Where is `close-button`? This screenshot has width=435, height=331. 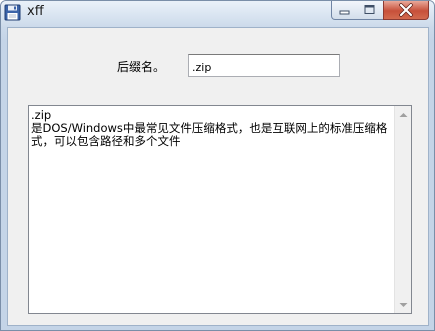 close-button is located at coordinates (406, 10).